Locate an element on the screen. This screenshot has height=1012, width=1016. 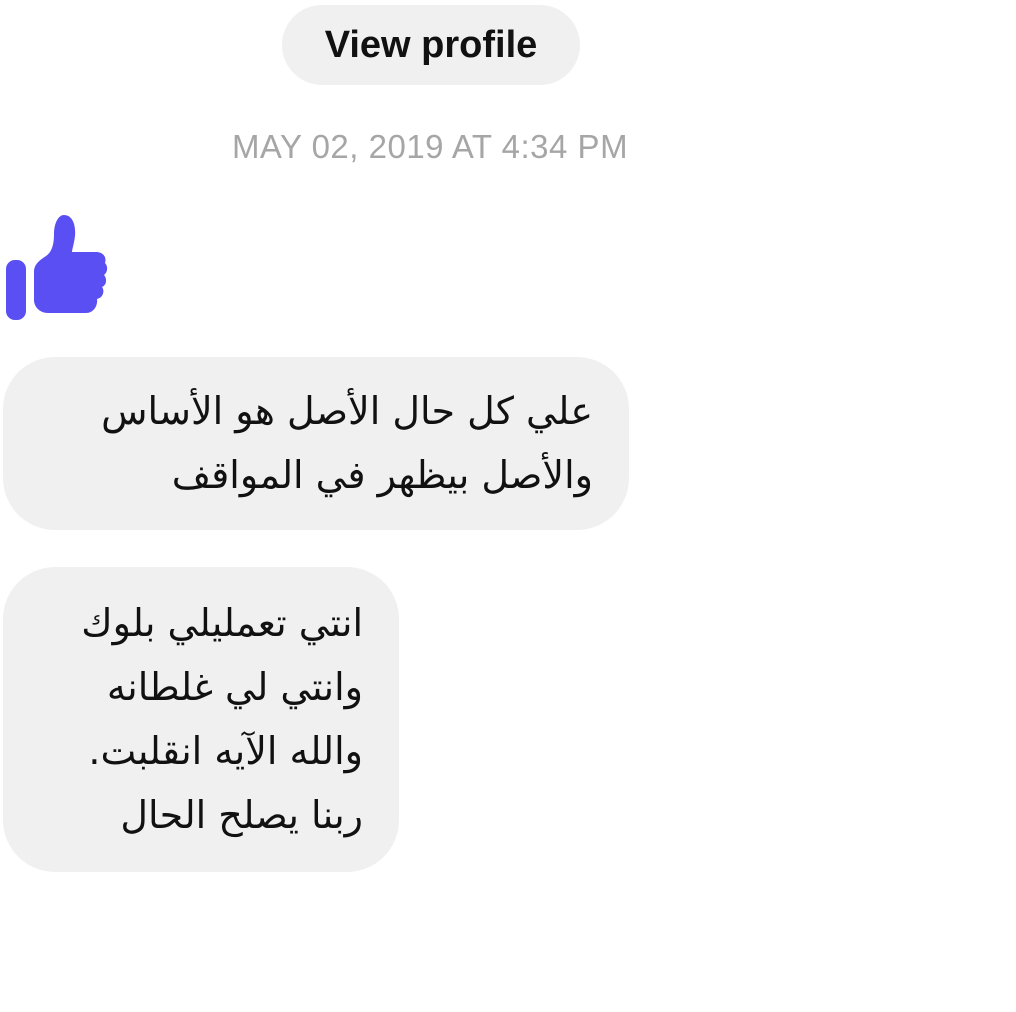
message-line: ربنا يصلح الحال is located at coordinates (241, 815).